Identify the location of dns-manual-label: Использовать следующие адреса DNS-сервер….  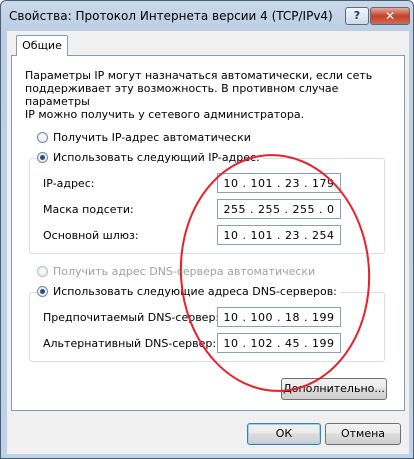
(195, 291).